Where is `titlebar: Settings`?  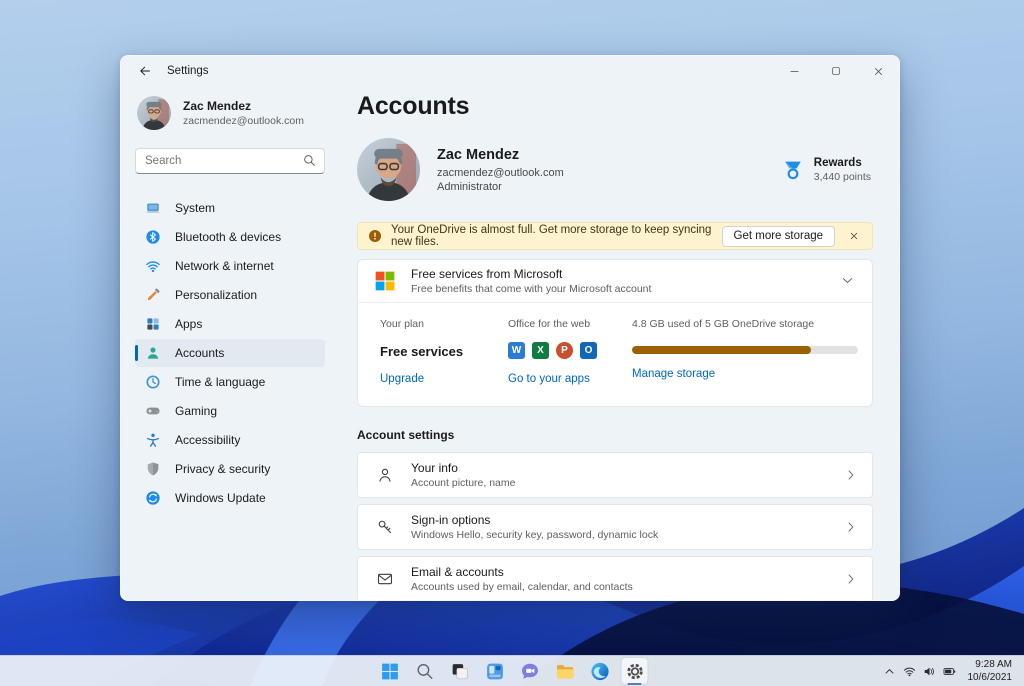
titlebar: Settings is located at coordinates (510, 71).